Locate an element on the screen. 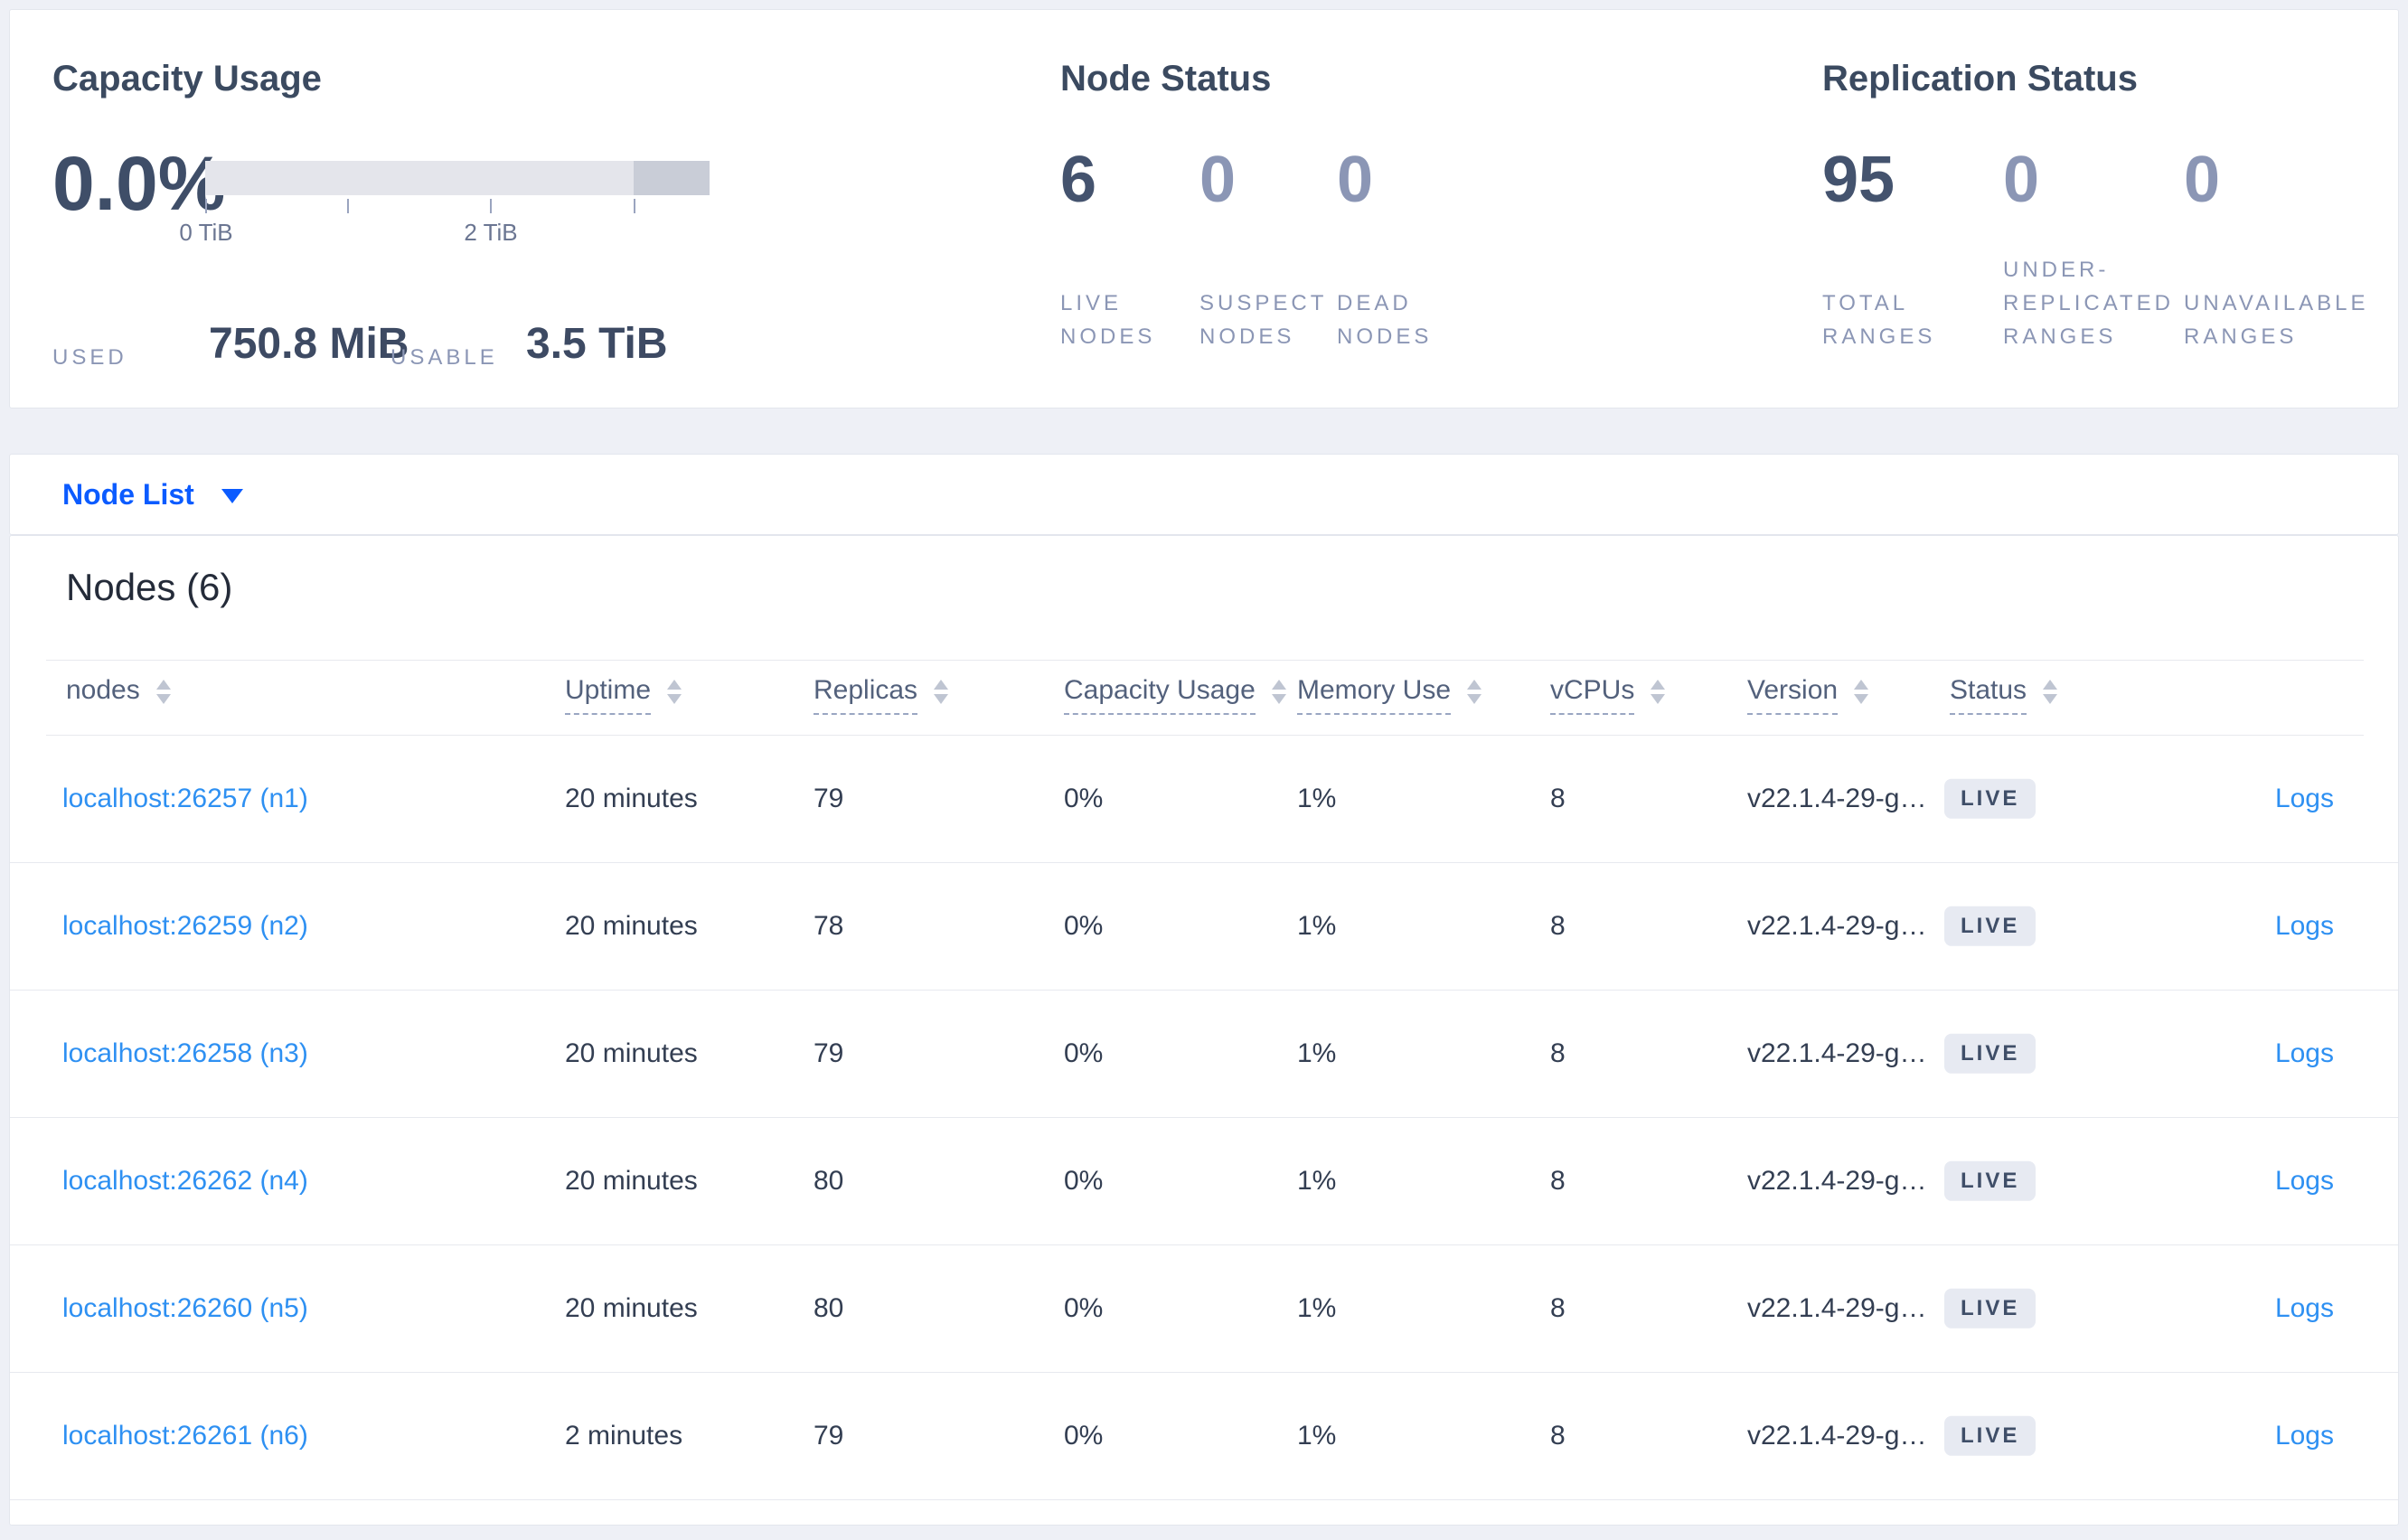 The height and width of the screenshot is (1540, 2408). column-header-mem: Memory Use is located at coordinates (1389, 694).